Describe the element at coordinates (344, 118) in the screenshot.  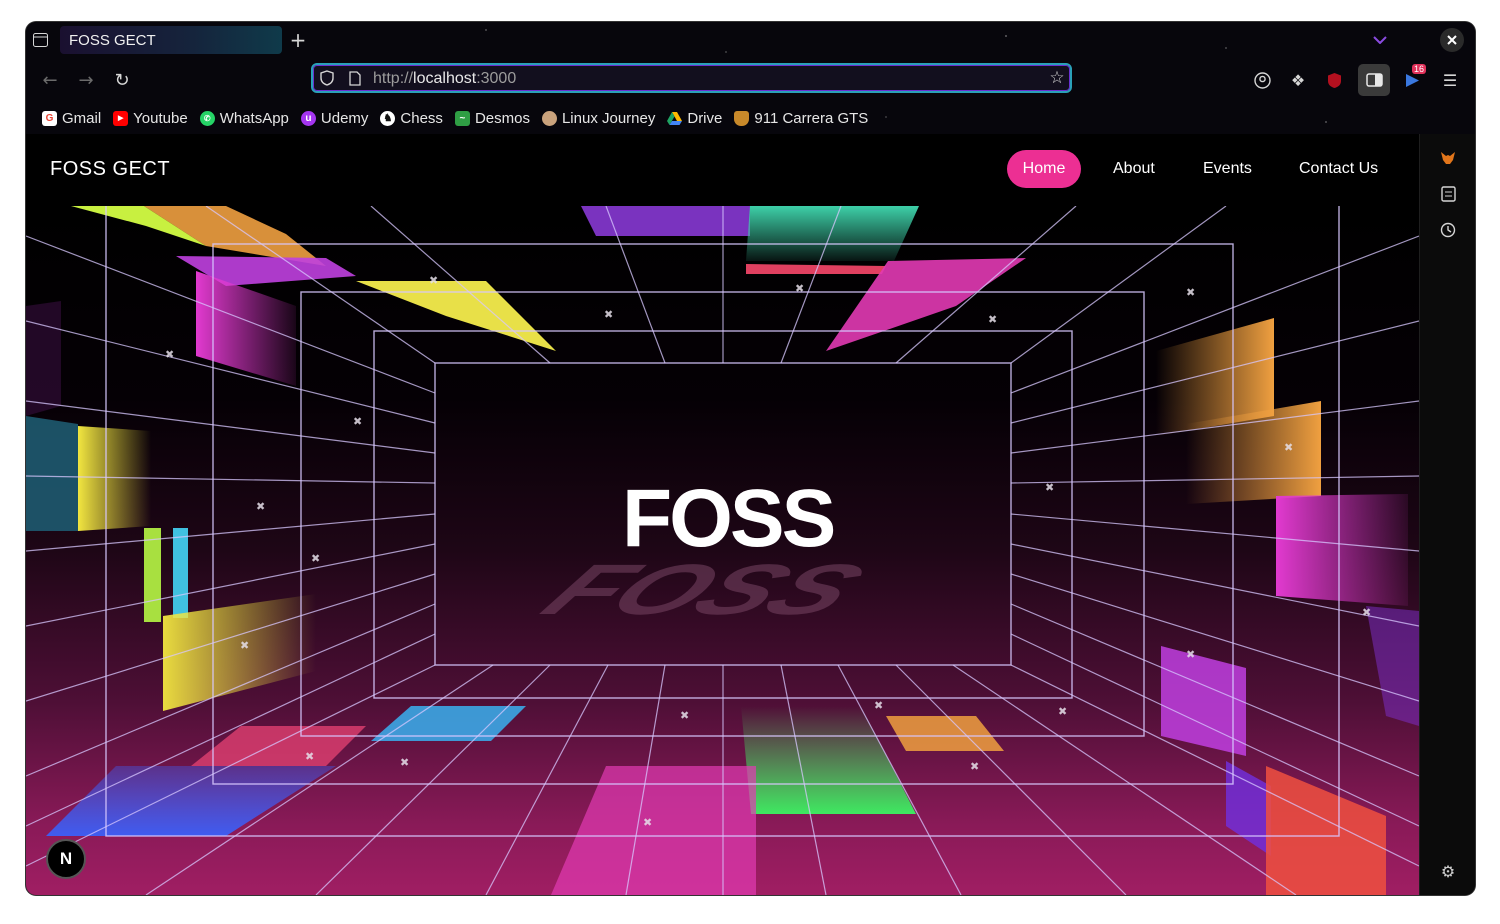
I see `bookmark-label: Udemy` at that location.